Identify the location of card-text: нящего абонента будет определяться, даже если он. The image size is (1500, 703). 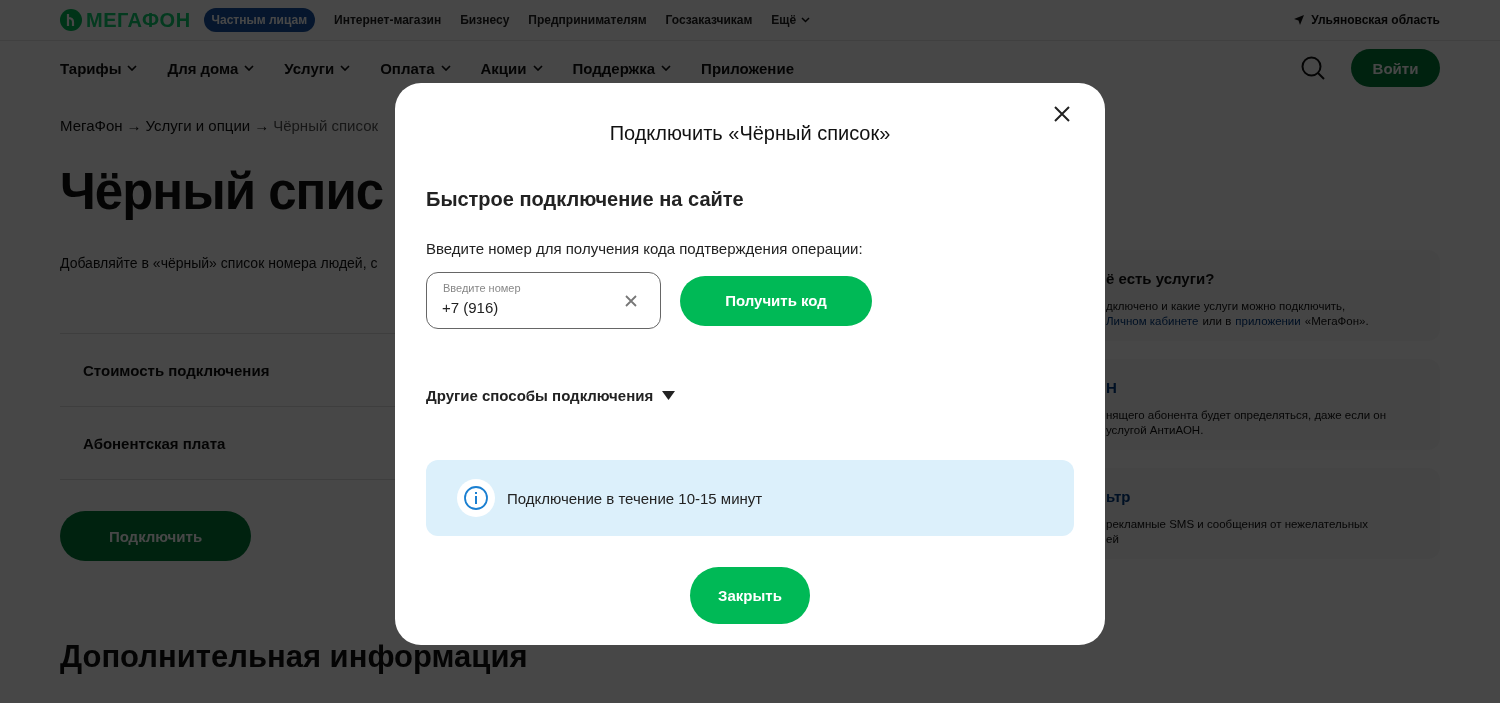
(1246, 415).